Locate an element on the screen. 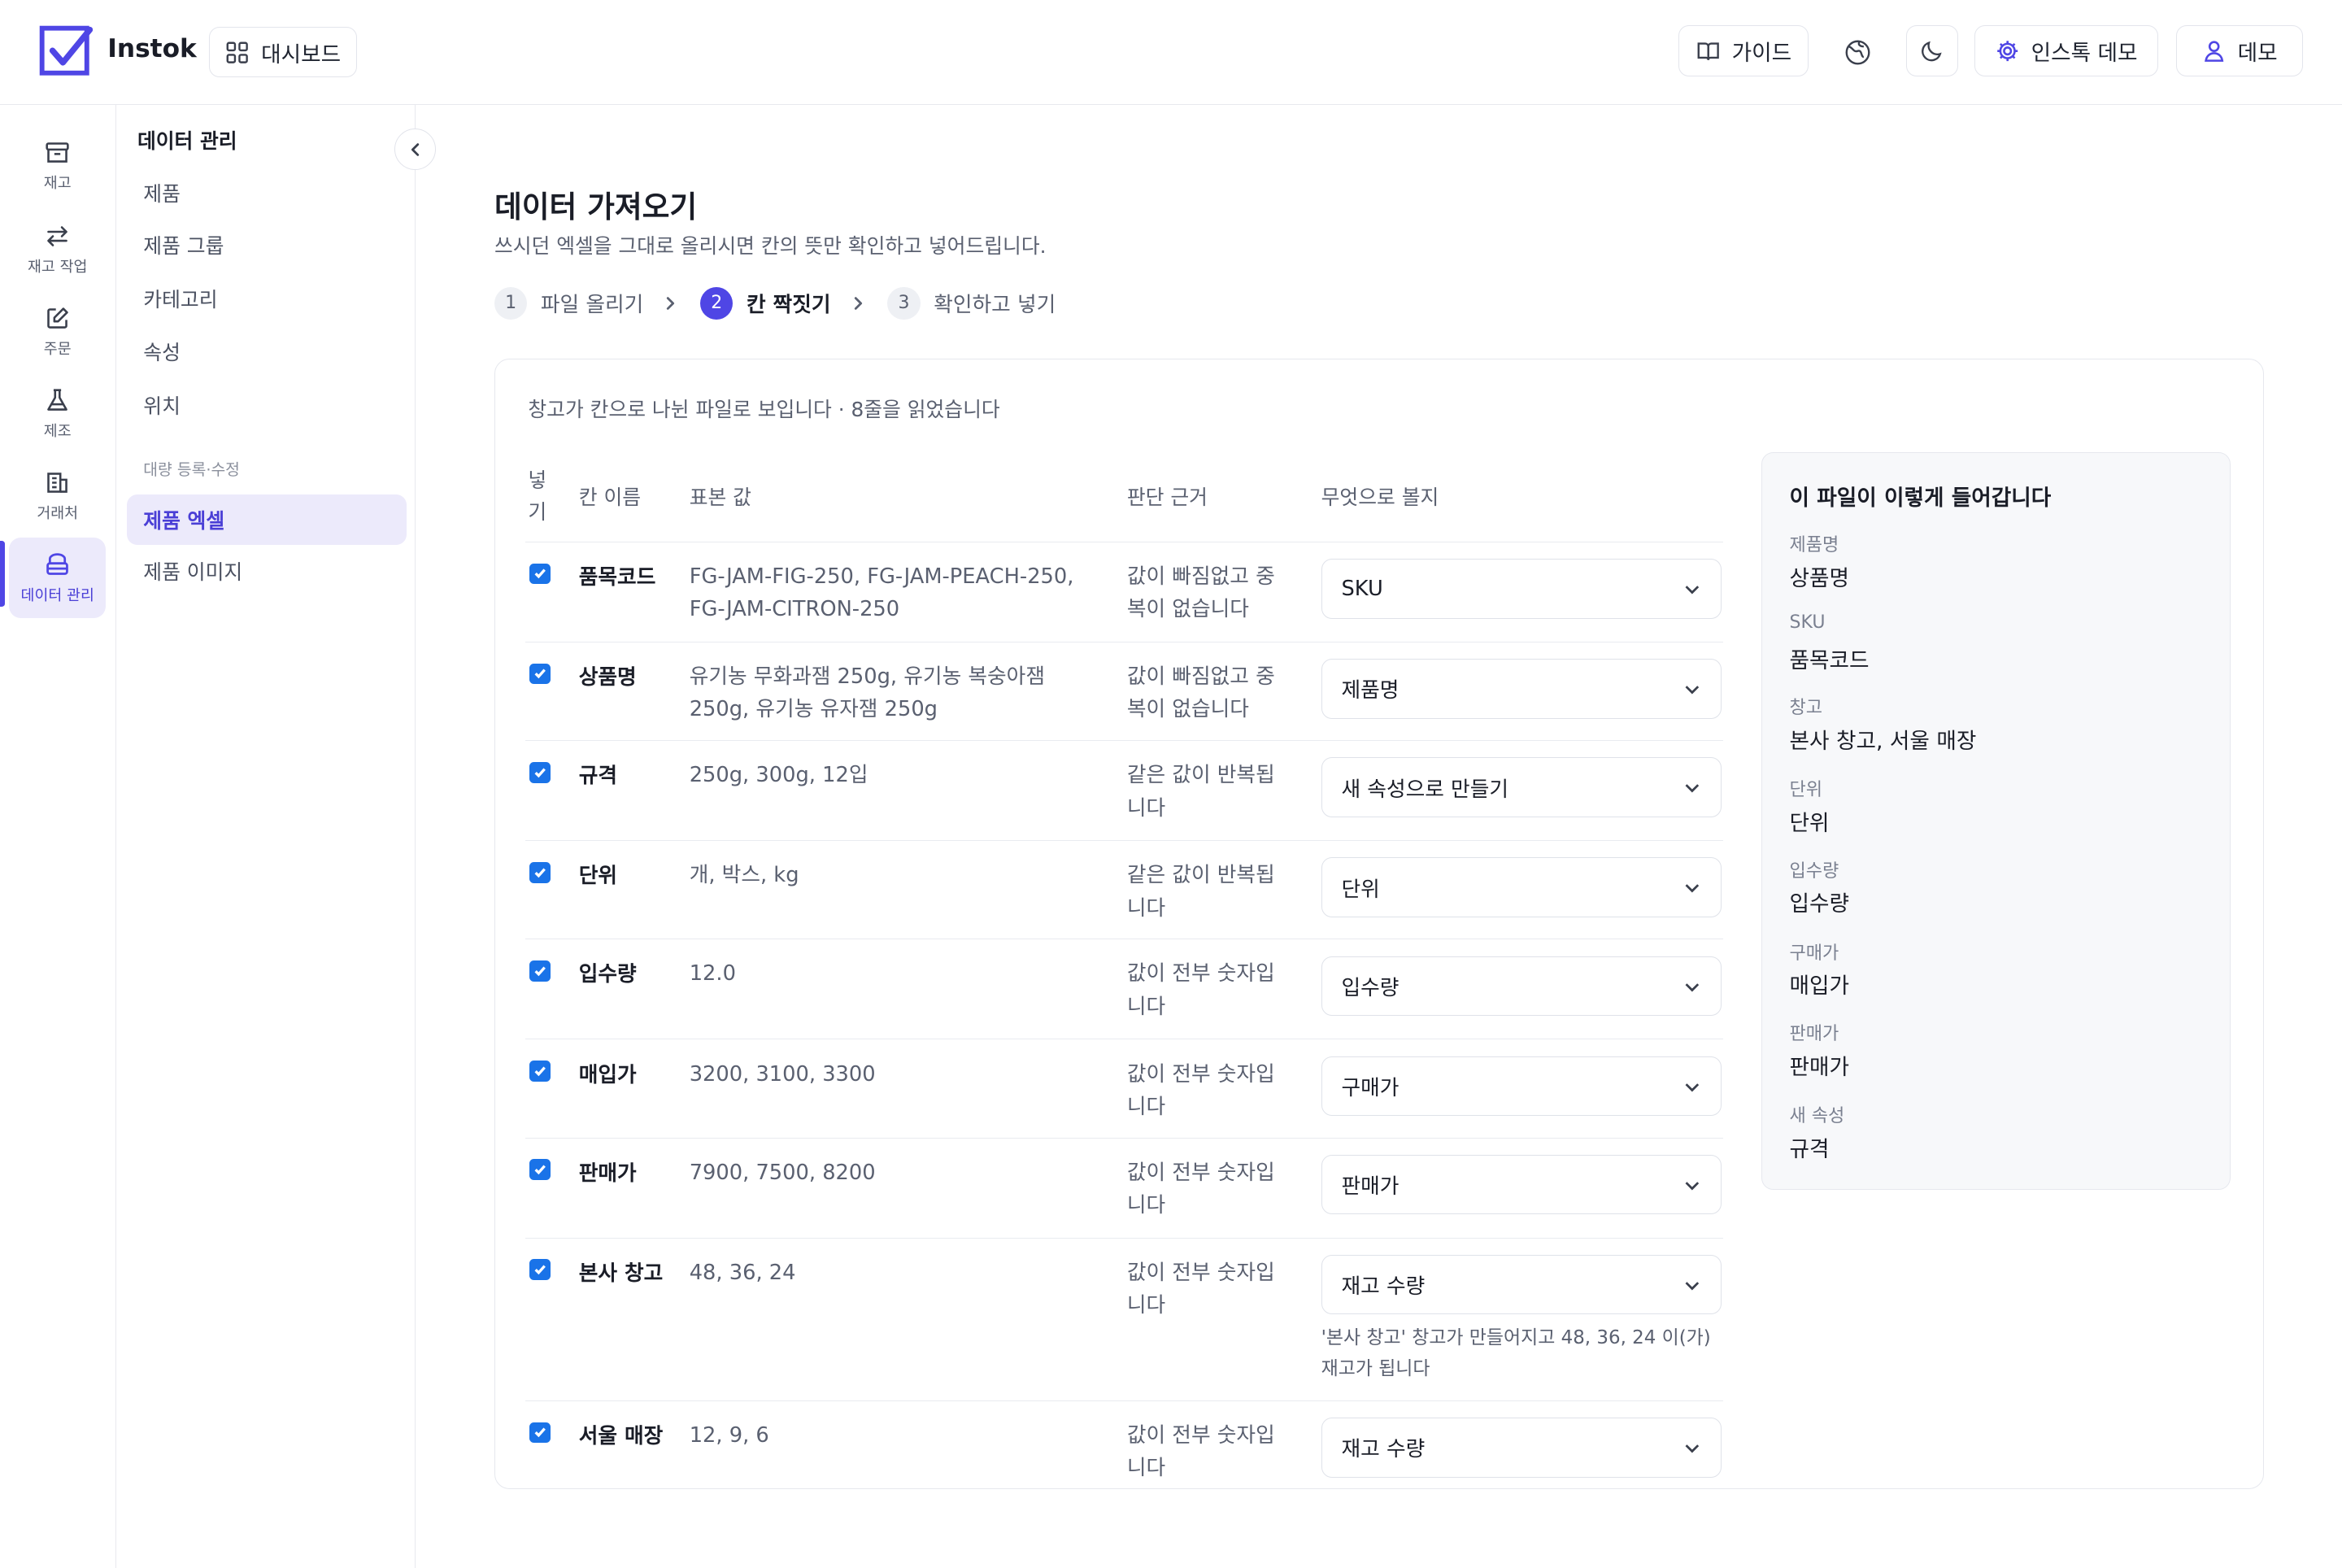 The width and height of the screenshot is (2342, 1568). subnav-item-product-images: 제품 이미지 is located at coordinates (266, 570).